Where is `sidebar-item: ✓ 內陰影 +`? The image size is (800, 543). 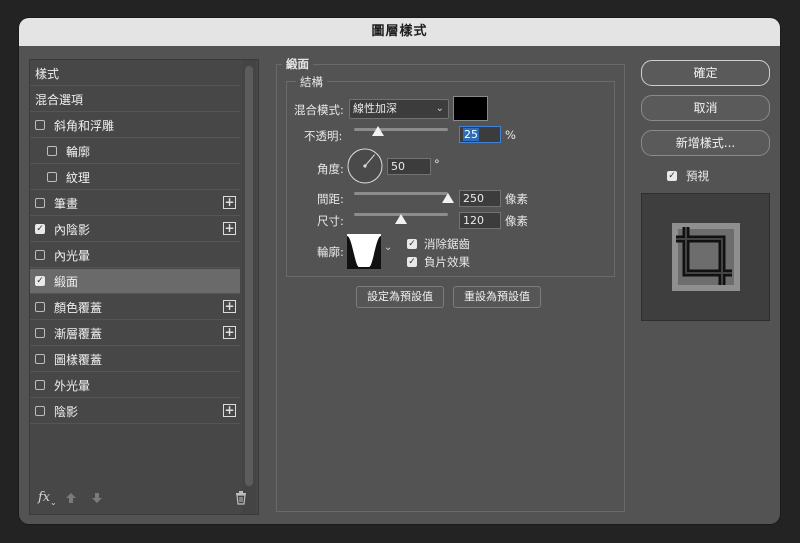 sidebar-item: ✓ 內陰影 + is located at coordinates (135, 229).